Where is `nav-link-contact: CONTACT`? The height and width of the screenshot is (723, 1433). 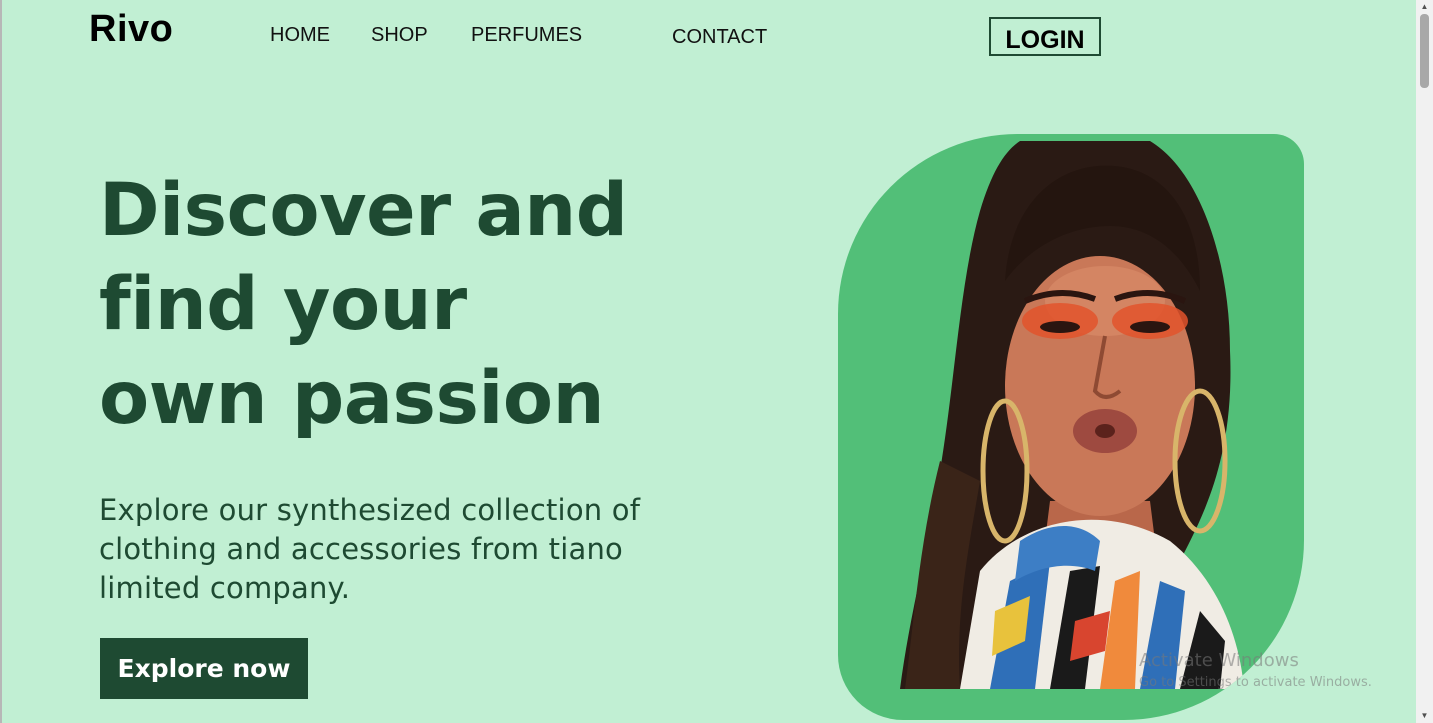 nav-link-contact: CONTACT is located at coordinates (719, 37).